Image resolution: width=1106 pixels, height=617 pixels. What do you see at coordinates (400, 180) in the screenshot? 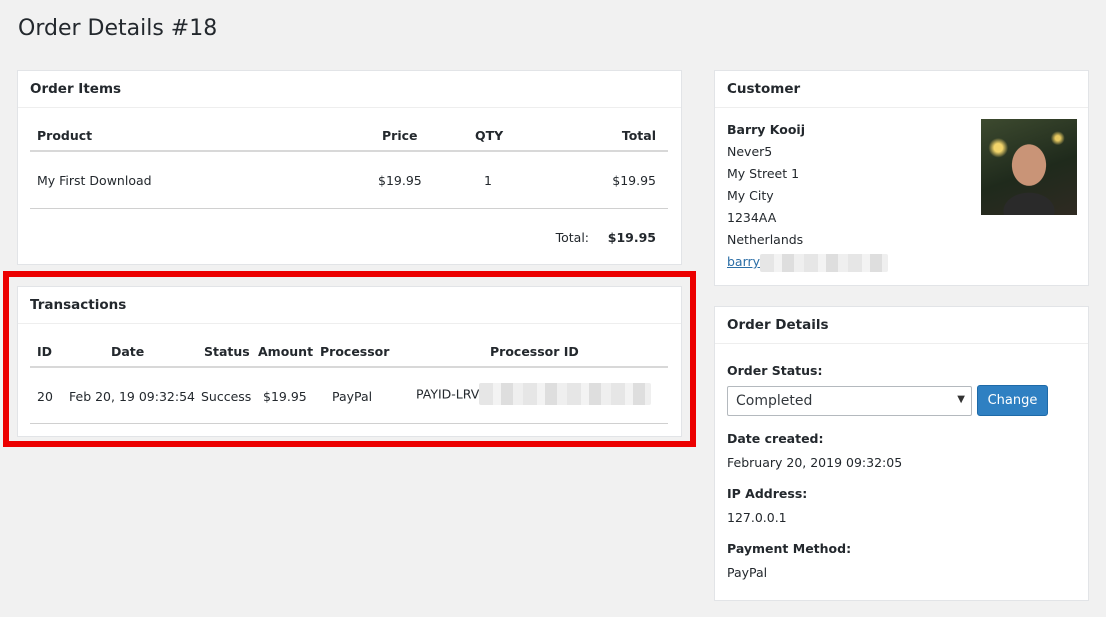
I see `product-price: $19.95` at bounding box center [400, 180].